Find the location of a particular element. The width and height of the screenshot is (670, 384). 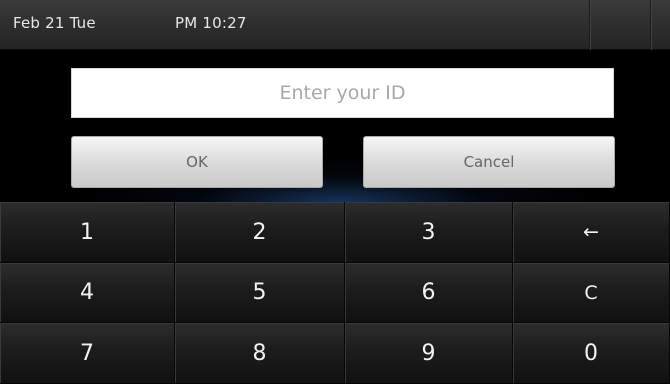

key-2: 2 is located at coordinates (260, 232).